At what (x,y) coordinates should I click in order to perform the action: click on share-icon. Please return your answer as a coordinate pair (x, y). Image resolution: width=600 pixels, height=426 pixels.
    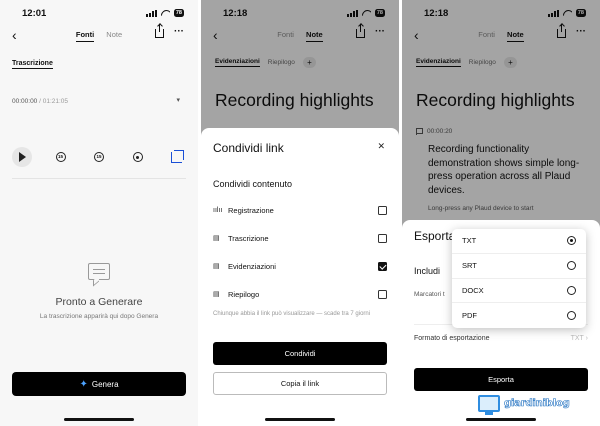
    Looking at the image, I should click on (159, 31).